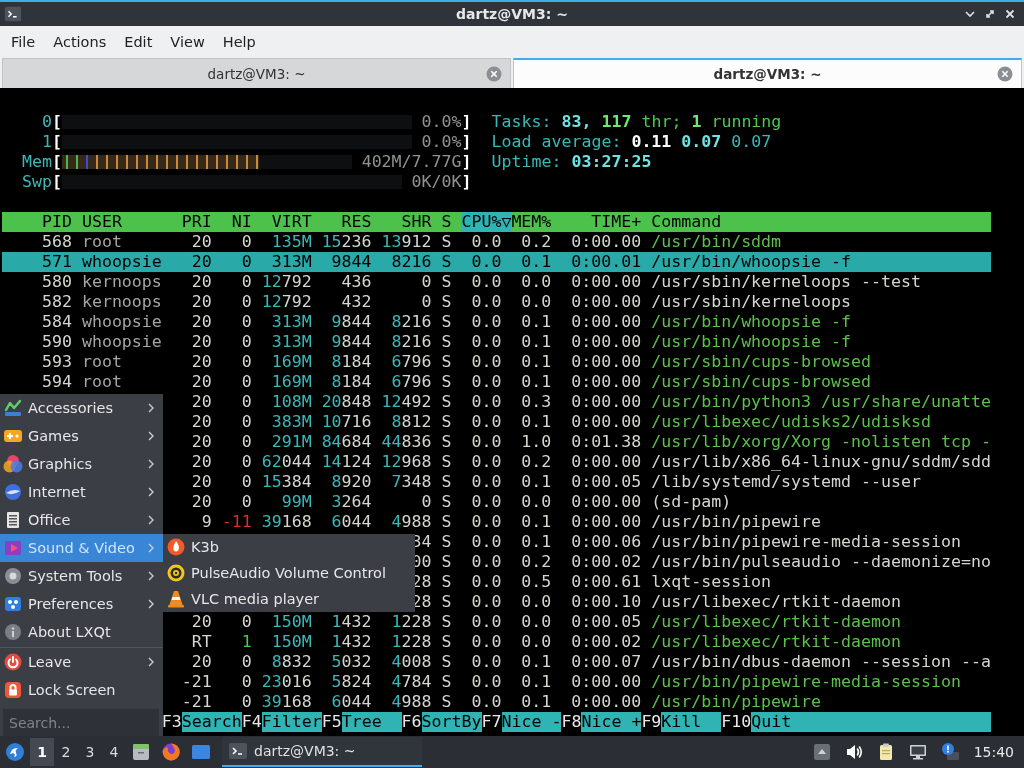 The height and width of the screenshot is (768, 1024). What do you see at coordinates (211, 722) in the screenshot?
I see `function-label: Search` at bounding box center [211, 722].